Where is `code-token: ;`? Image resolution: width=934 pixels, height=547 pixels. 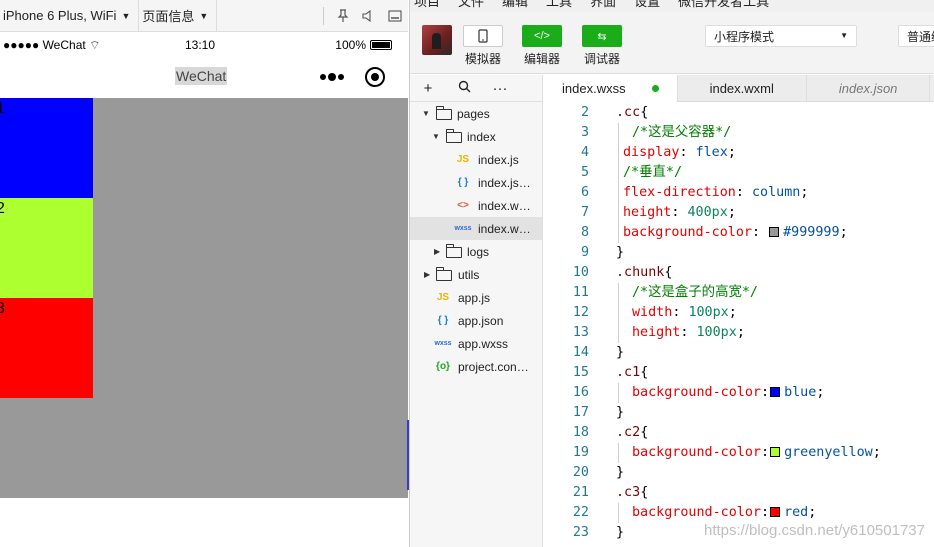
code-token: ; is located at coordinates (820, 392).